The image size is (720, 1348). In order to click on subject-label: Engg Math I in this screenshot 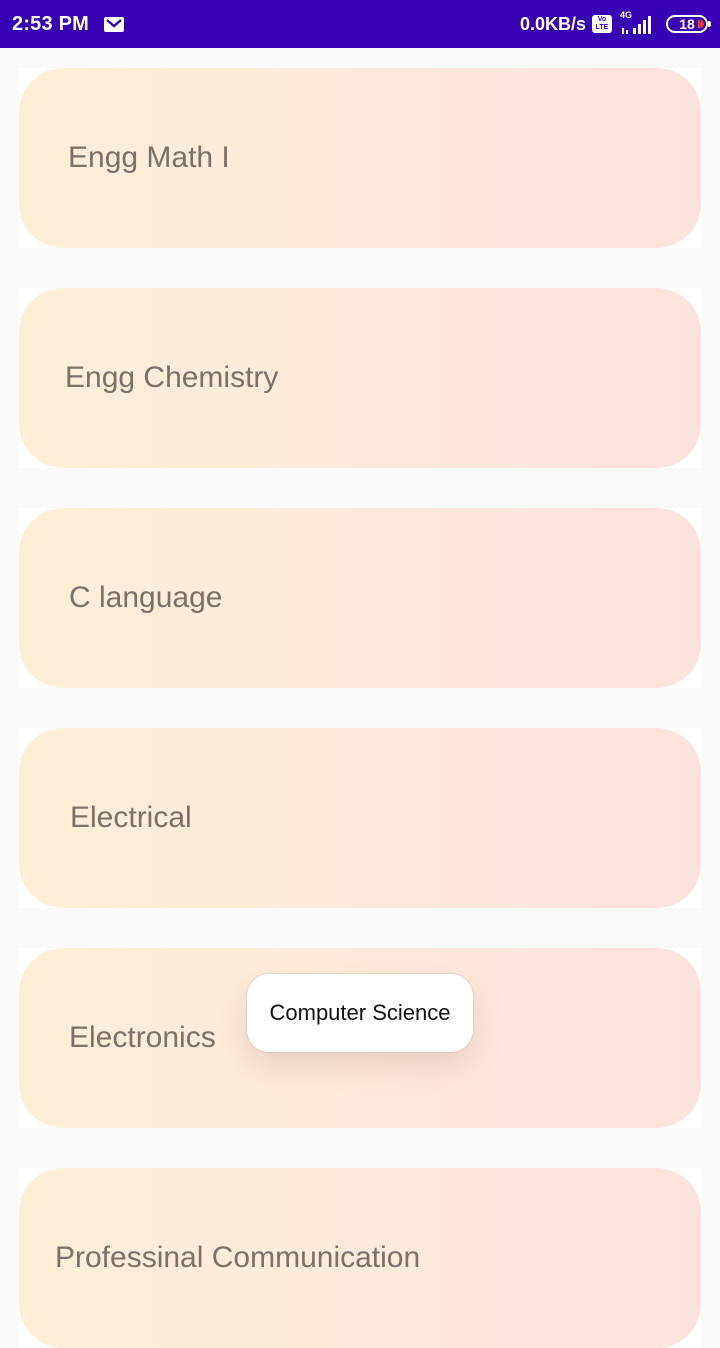, I will do `click(149, 157)`.